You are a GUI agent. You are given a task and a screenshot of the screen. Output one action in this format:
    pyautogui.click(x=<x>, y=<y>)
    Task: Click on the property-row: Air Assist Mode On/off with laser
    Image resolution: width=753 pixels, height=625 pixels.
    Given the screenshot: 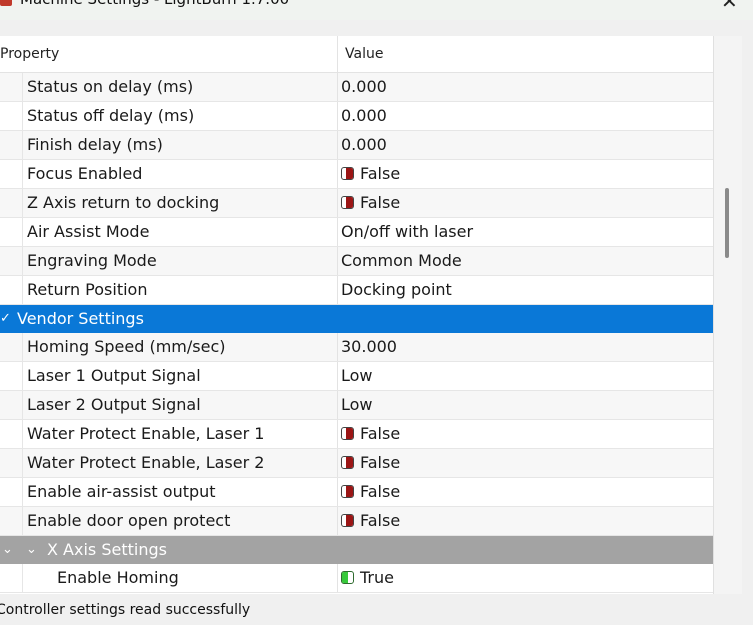 What is the action you would take?
    pyautogui.click(x=356, y=232)
    